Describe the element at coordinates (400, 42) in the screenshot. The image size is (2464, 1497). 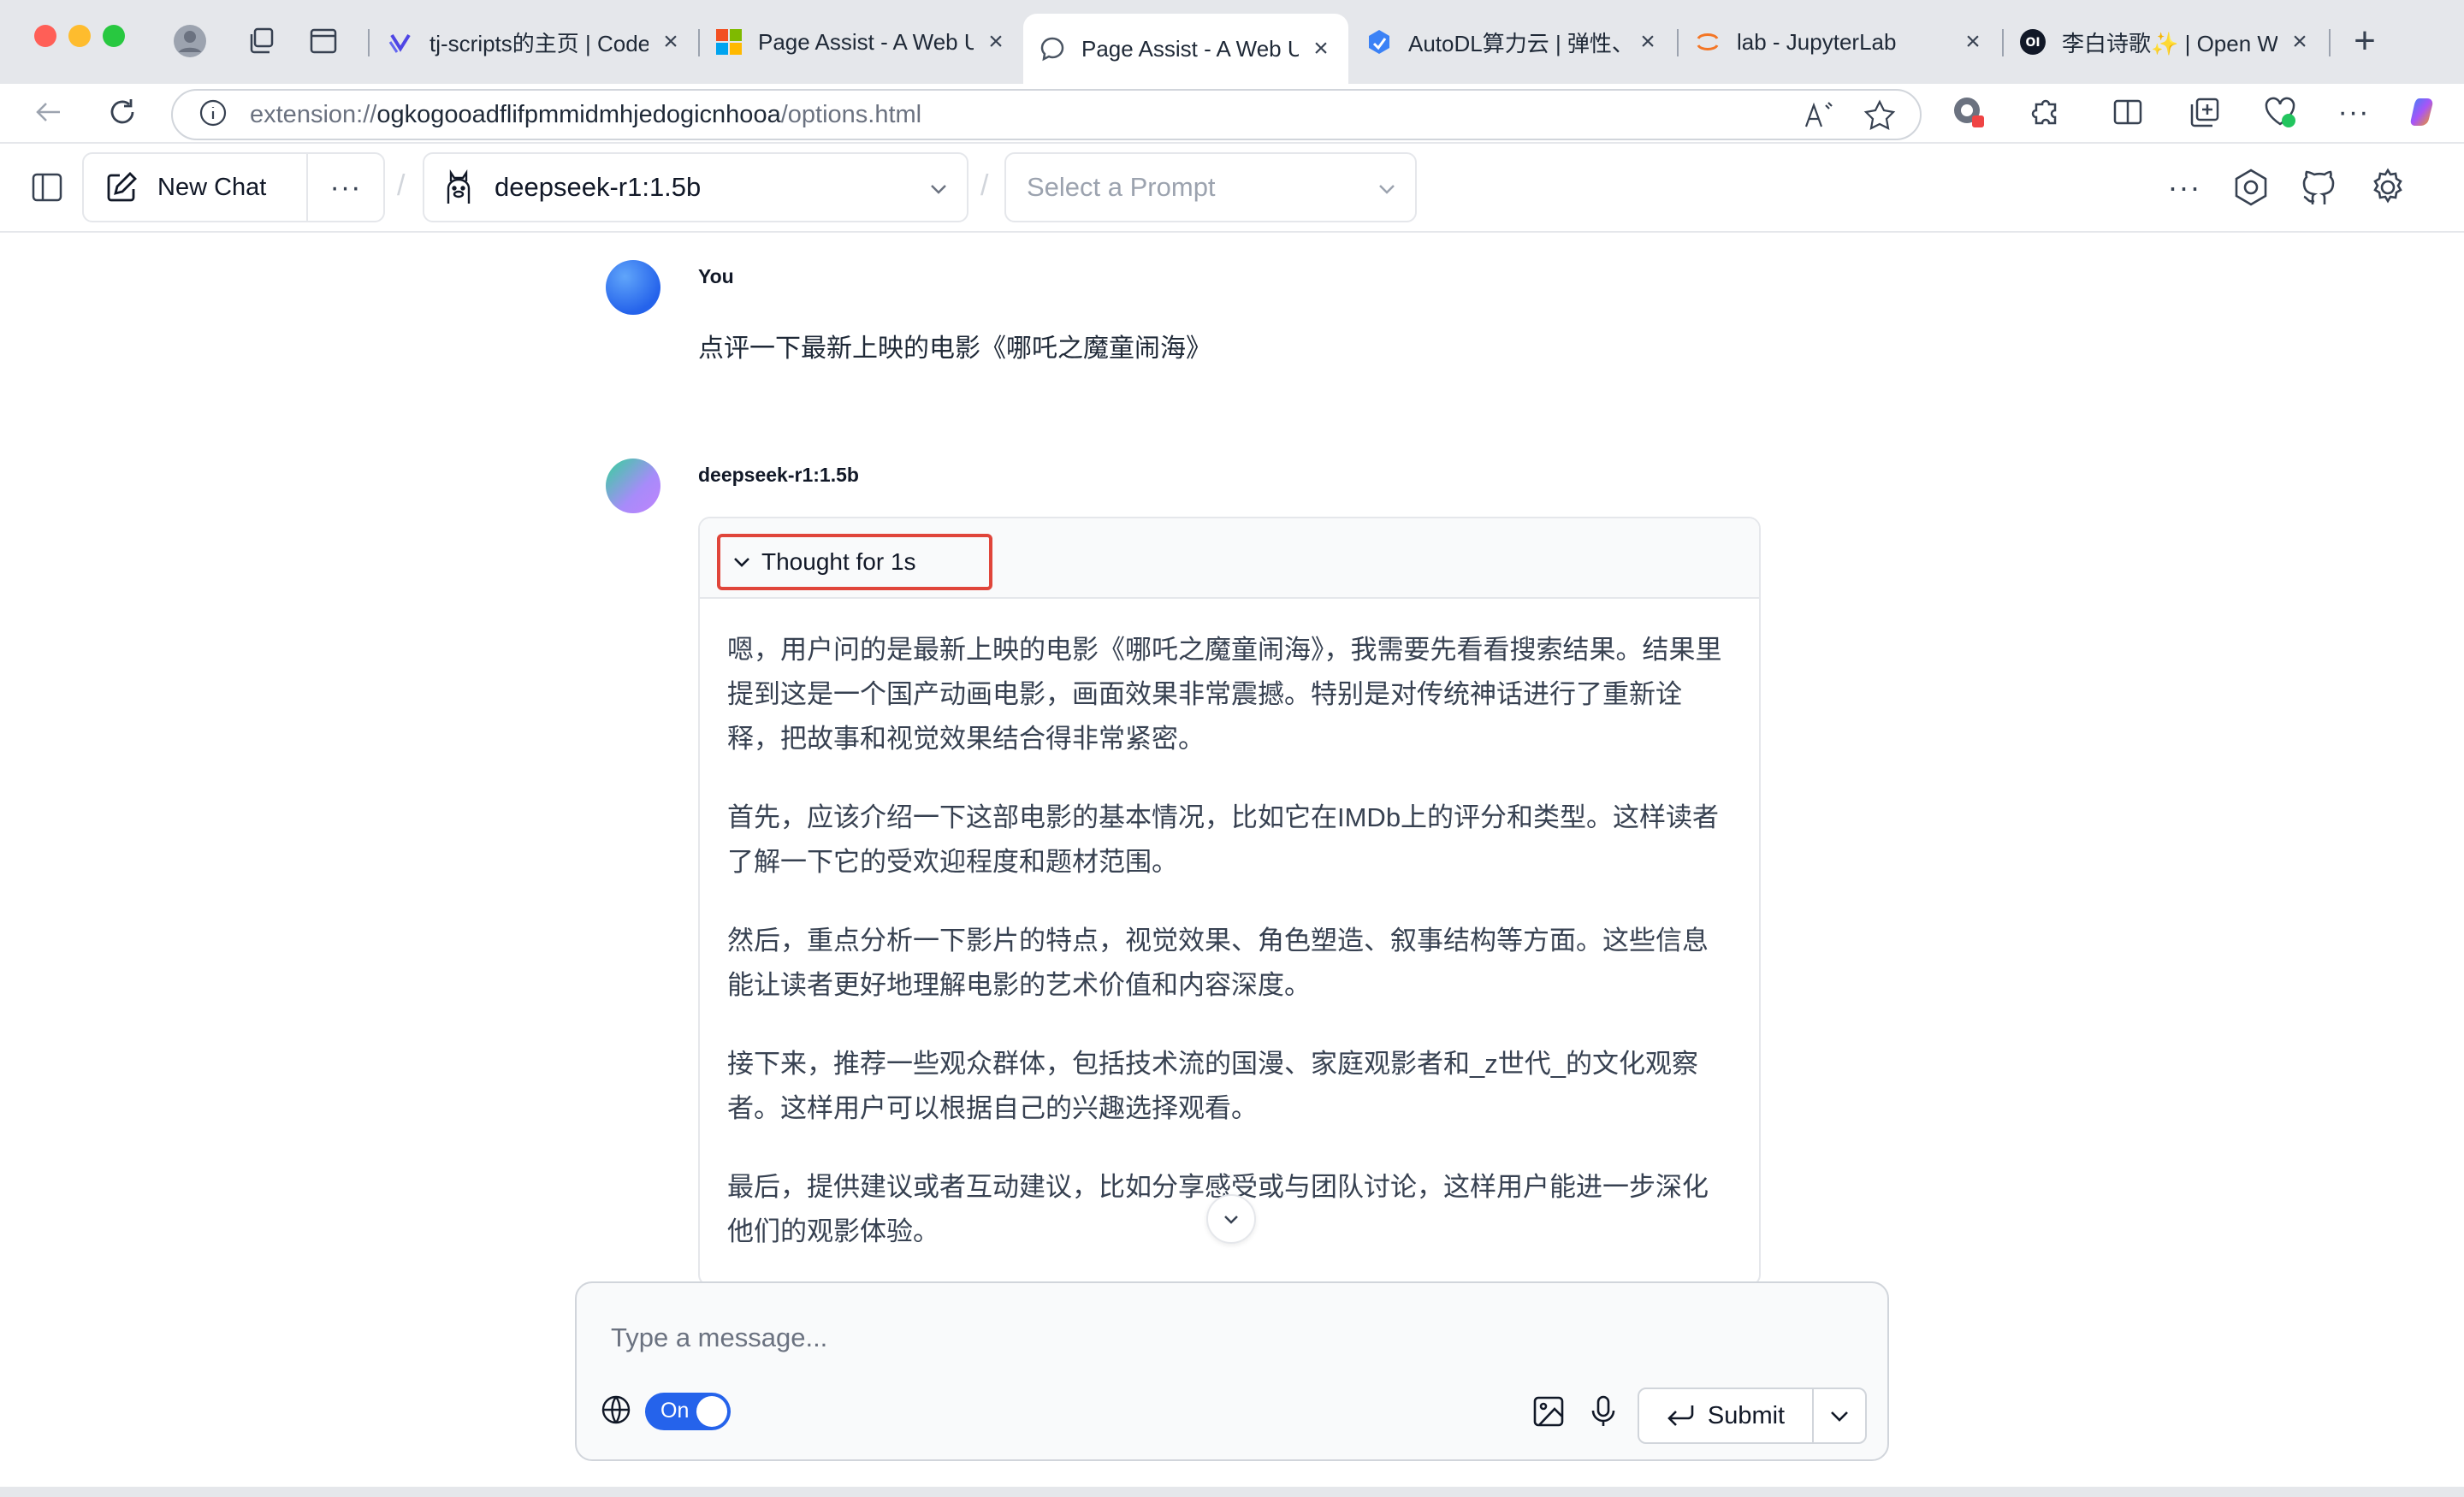
I see `tj-scripts-icon` at that location.